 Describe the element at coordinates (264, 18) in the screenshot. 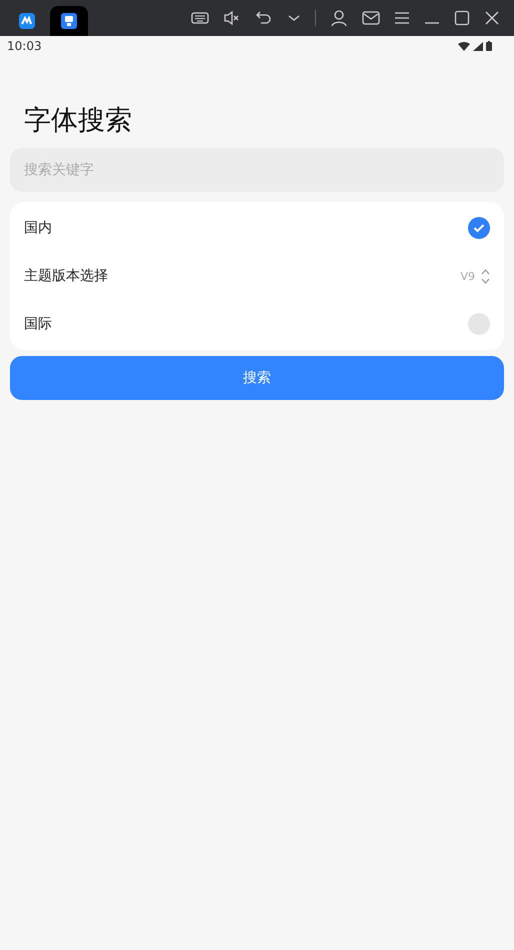

I see `undo-icon` at that location.